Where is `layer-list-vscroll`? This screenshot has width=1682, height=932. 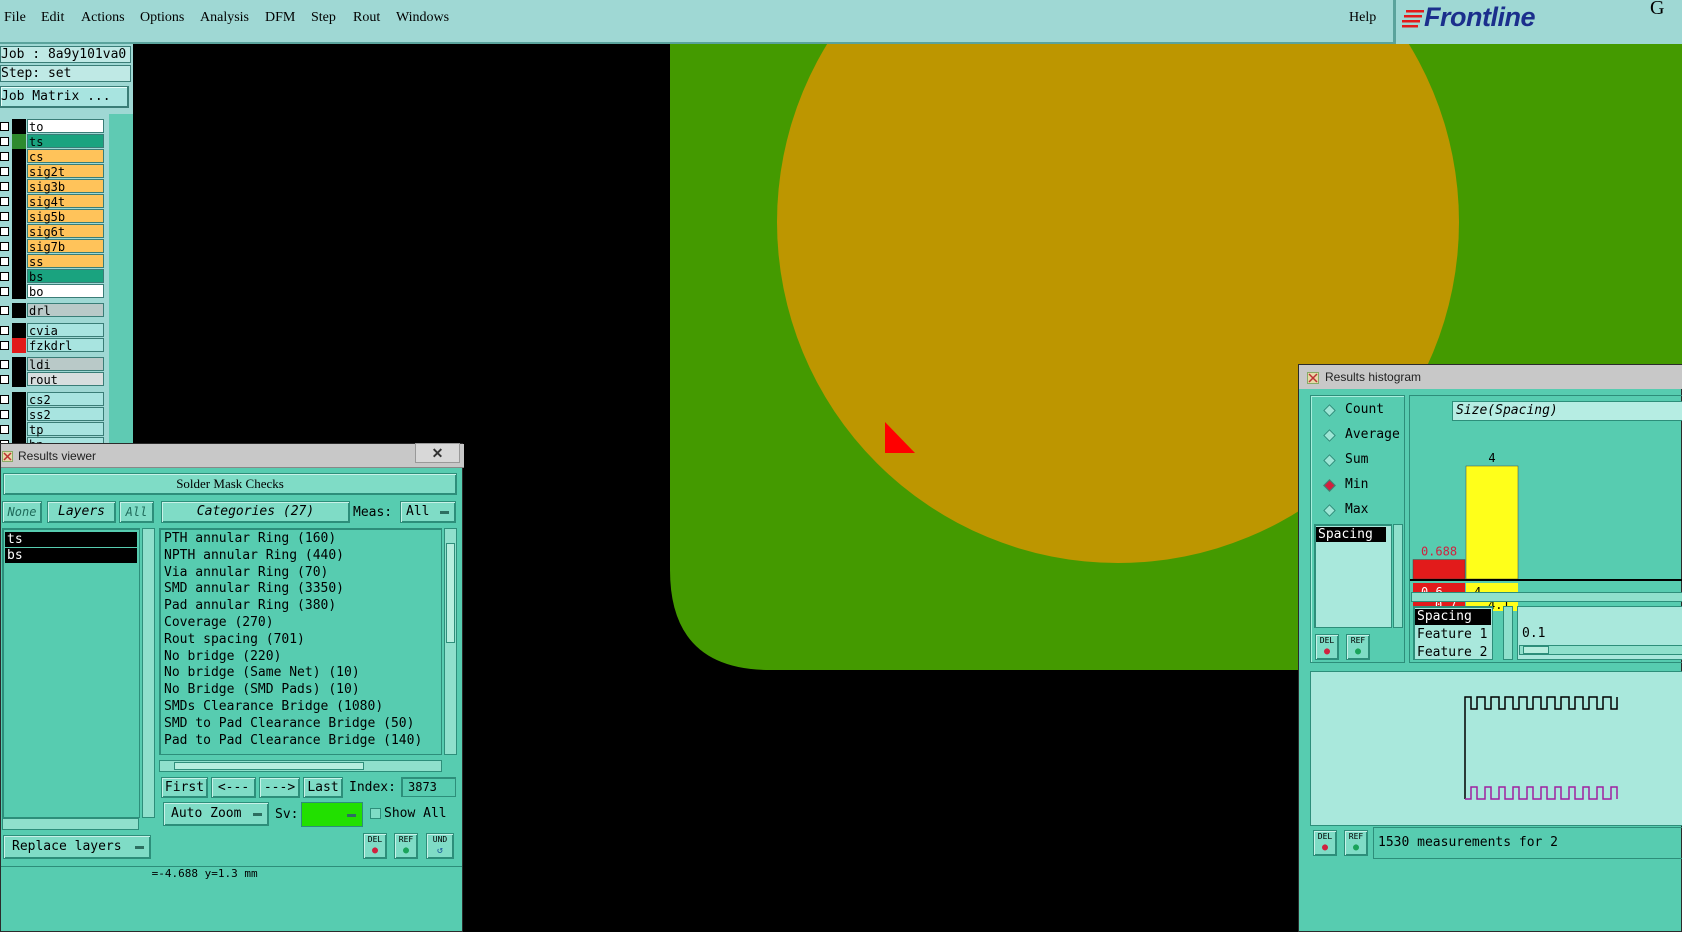
layer-list-vscroll is located at coordinates (148, 673).